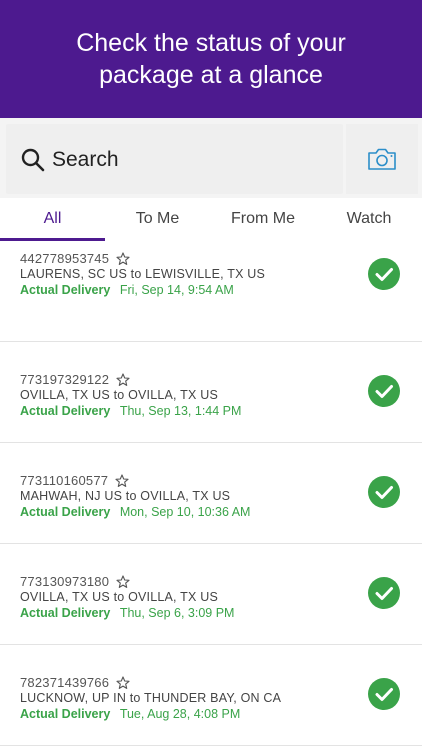 The width and height of the screenshot is (422, 750). Describe the element at coordinates (369, 219) in the screenshot. I see `tab-watch: Watch` at that location.